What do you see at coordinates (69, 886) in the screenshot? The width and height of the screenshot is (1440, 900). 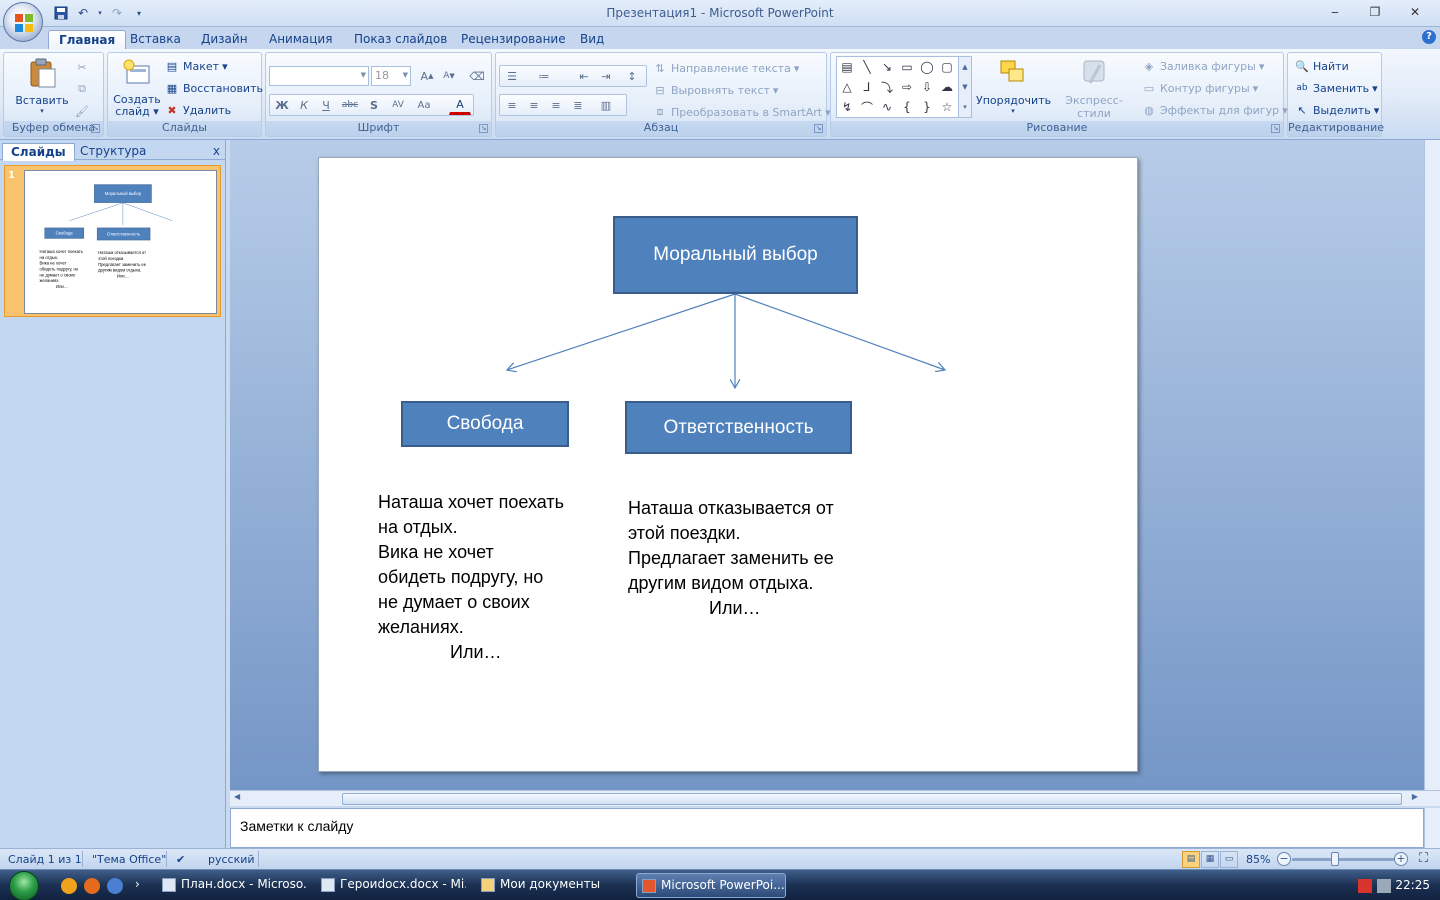 I see `quicklaunch-app-icon` at bounding box center [69, 886].